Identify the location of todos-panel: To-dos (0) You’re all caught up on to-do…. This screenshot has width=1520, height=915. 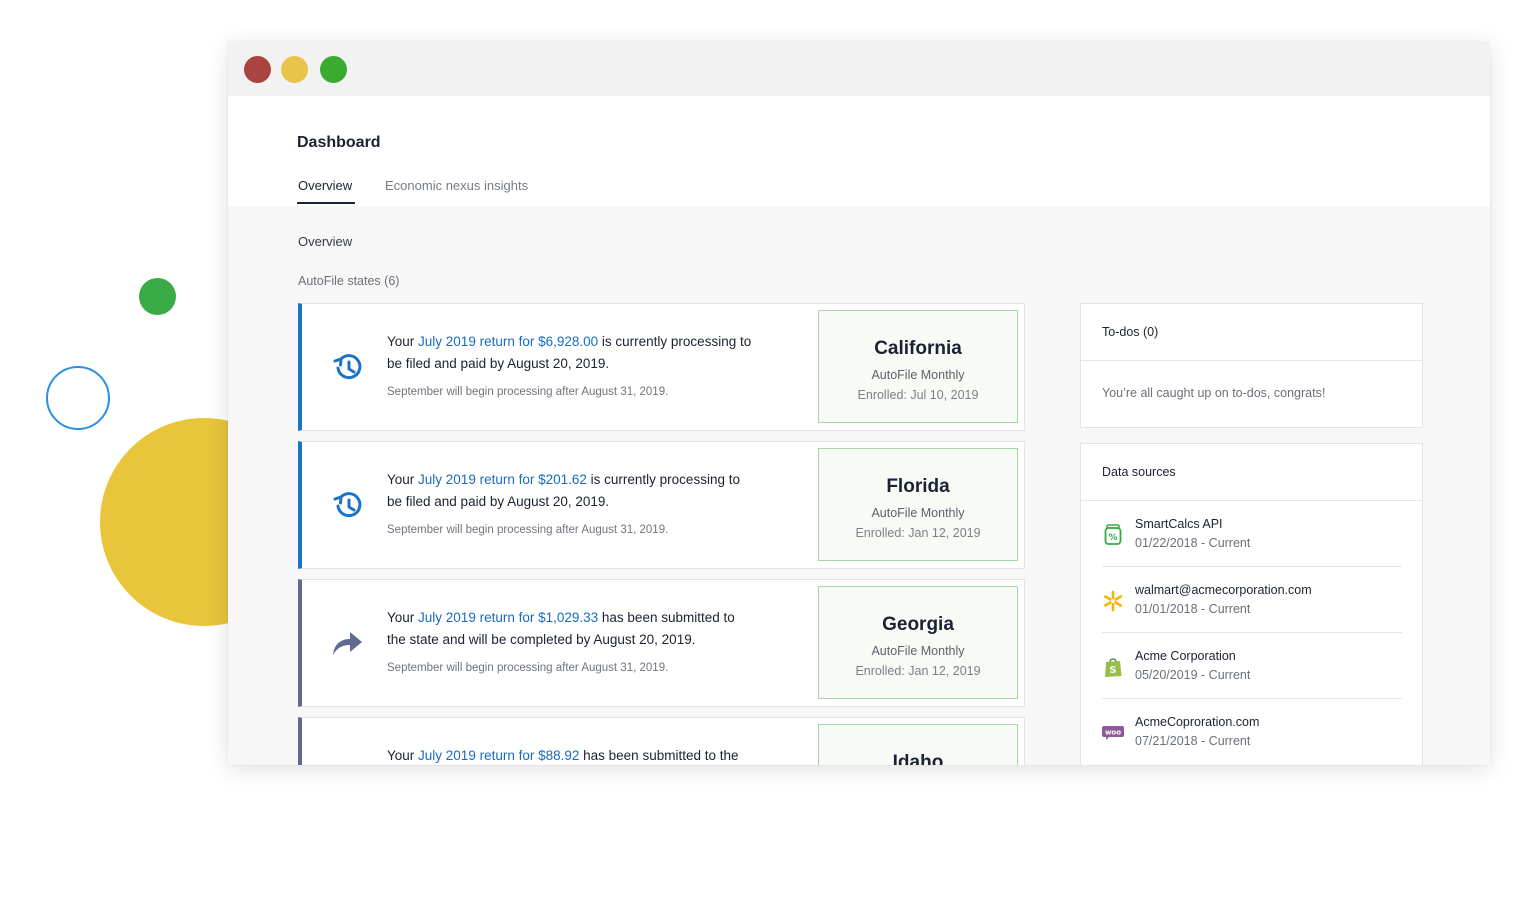
(1251, 365).